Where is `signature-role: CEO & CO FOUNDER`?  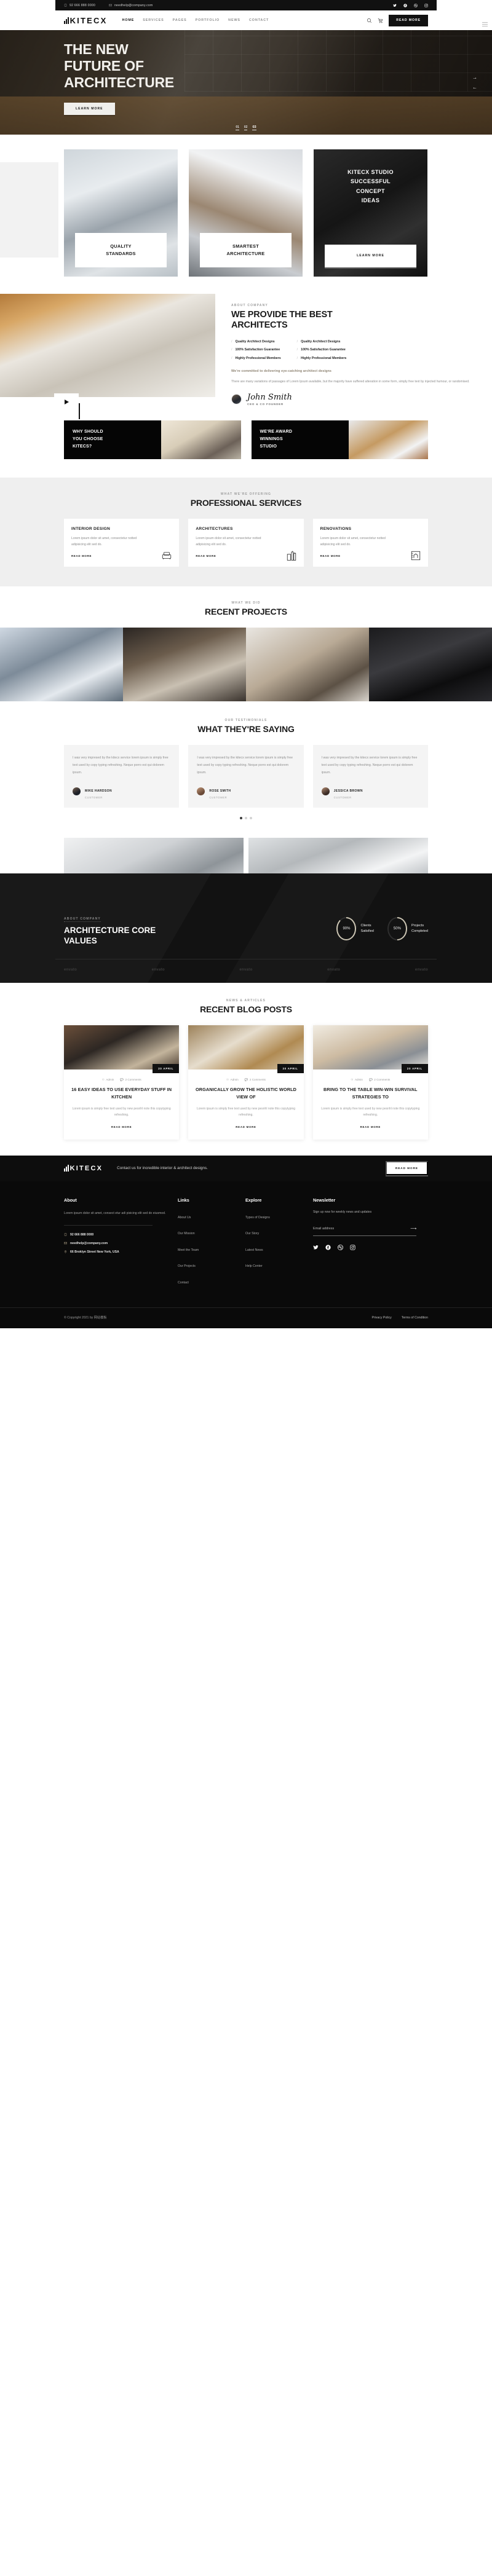
signature-role: CEO & CO FOUNDER is located at coordinates (265, 404).